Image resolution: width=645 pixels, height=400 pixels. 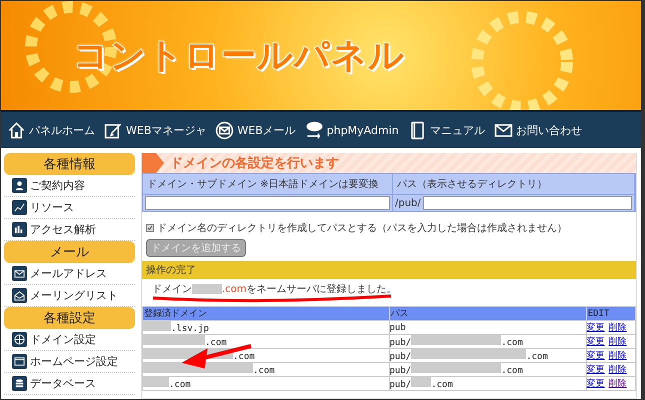 I want to click on php-wrench-icon, so click(x=314, y=130).